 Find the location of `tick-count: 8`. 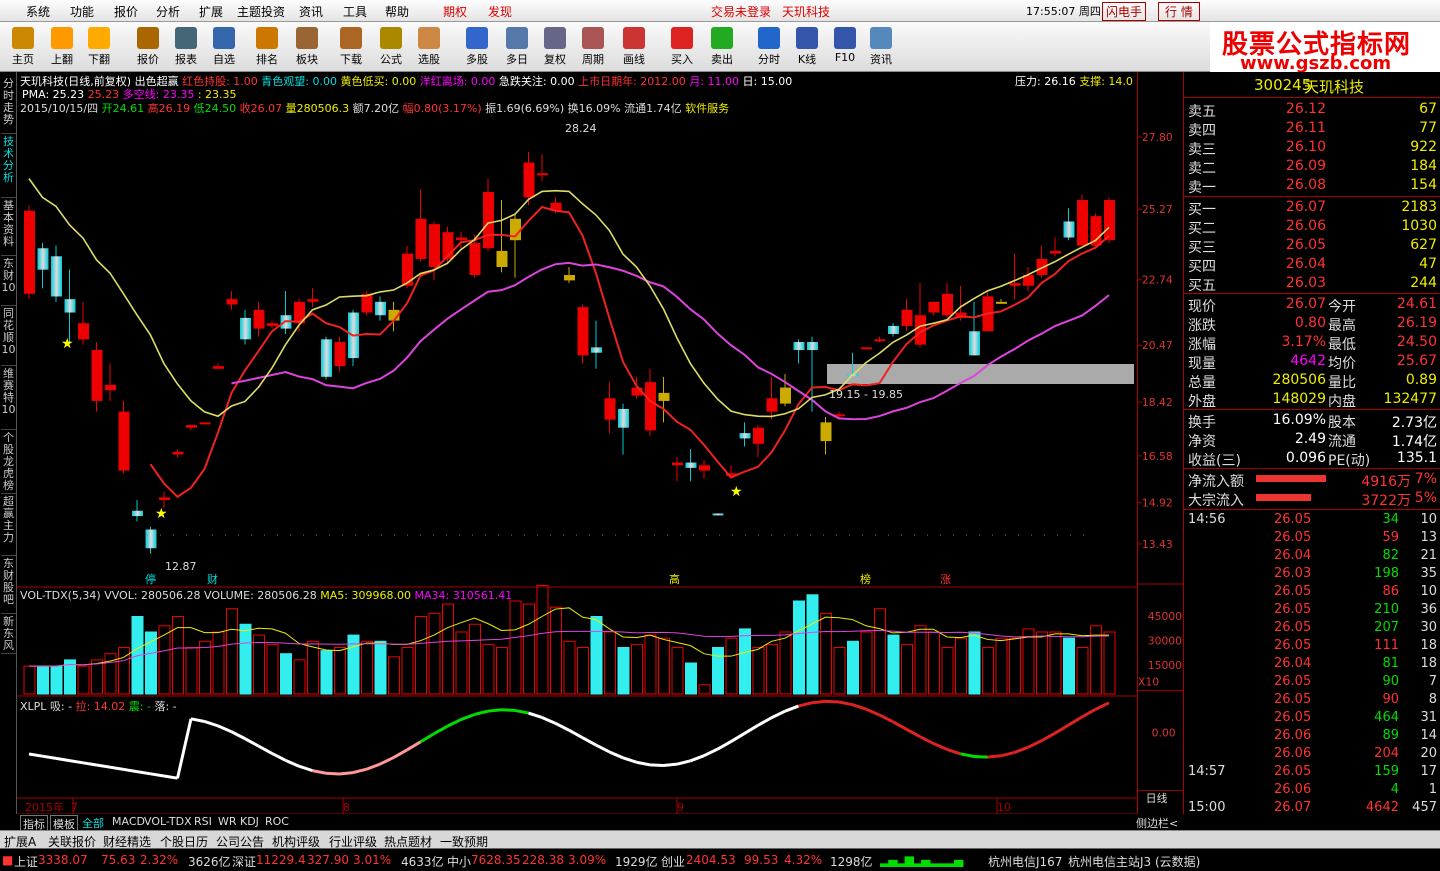

tick-count: 8 is located at coordinates (1432, 699).